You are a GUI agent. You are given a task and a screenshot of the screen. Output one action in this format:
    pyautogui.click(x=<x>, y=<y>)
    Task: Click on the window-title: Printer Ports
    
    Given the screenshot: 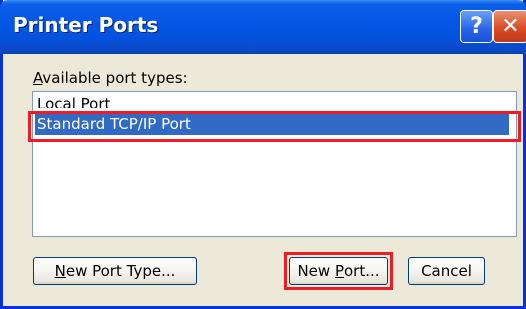 What is the action you would take?
    pyautogui.click(x=86, y=25)
    